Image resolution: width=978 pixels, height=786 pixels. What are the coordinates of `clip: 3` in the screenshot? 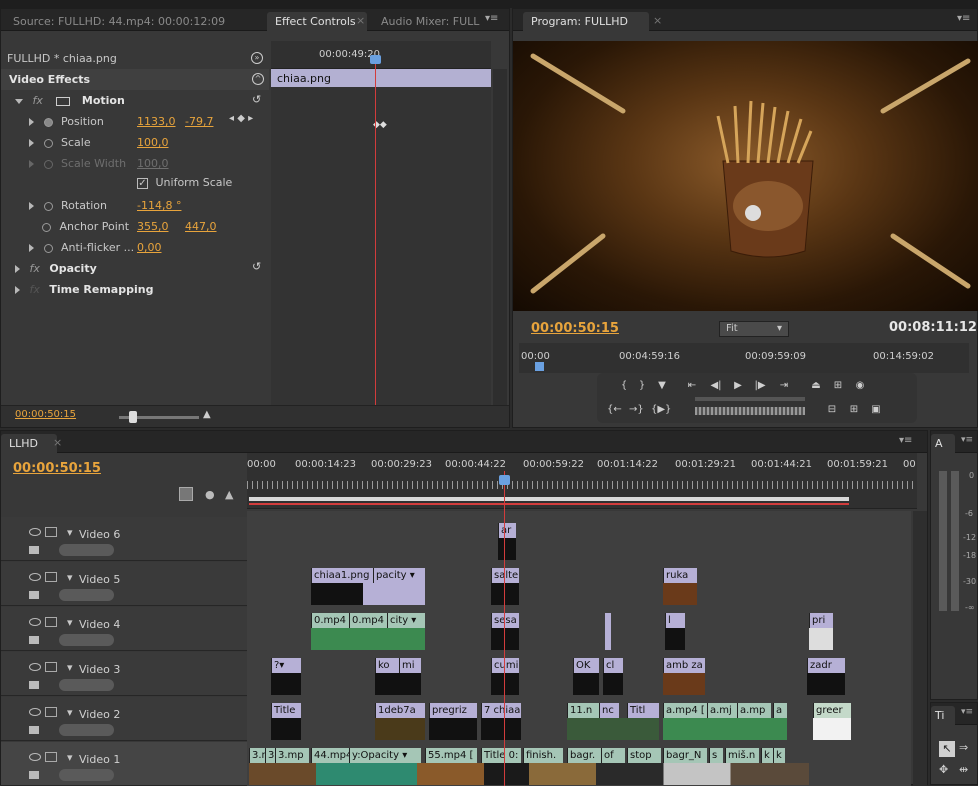 It's located at (270, 755).